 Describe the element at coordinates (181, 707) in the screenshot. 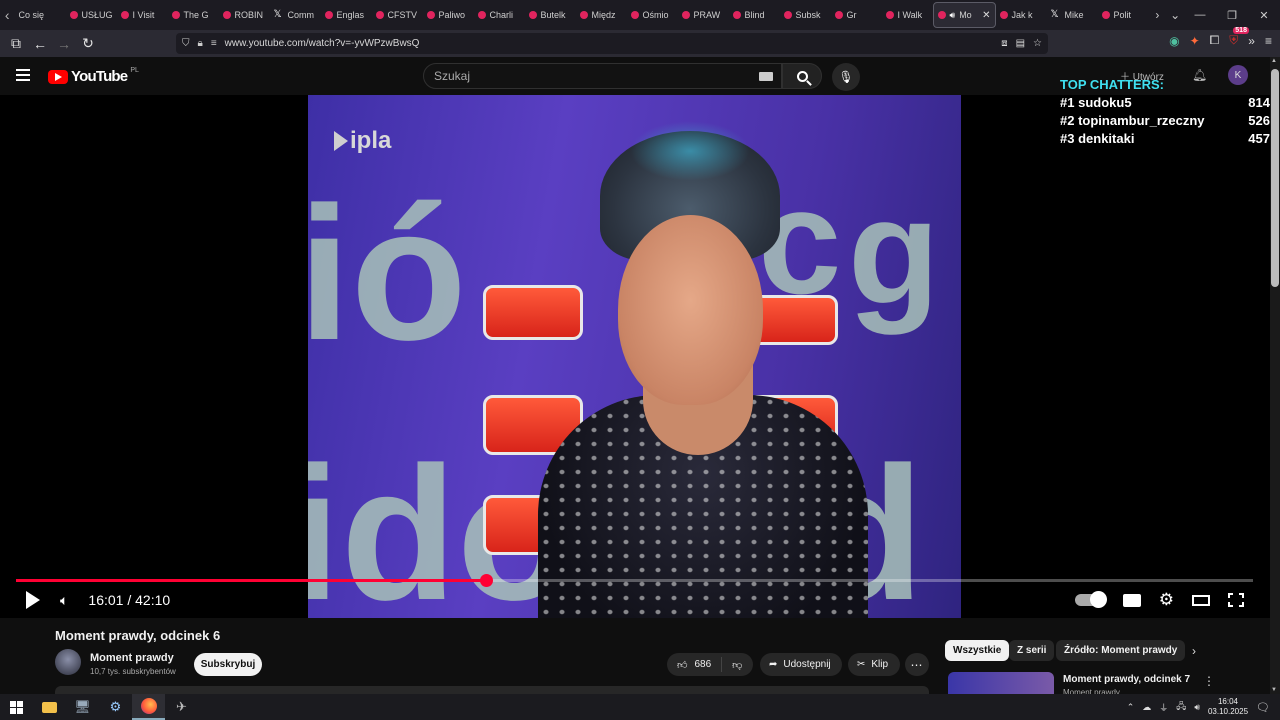

I see `app-icon: ✈` at that location.